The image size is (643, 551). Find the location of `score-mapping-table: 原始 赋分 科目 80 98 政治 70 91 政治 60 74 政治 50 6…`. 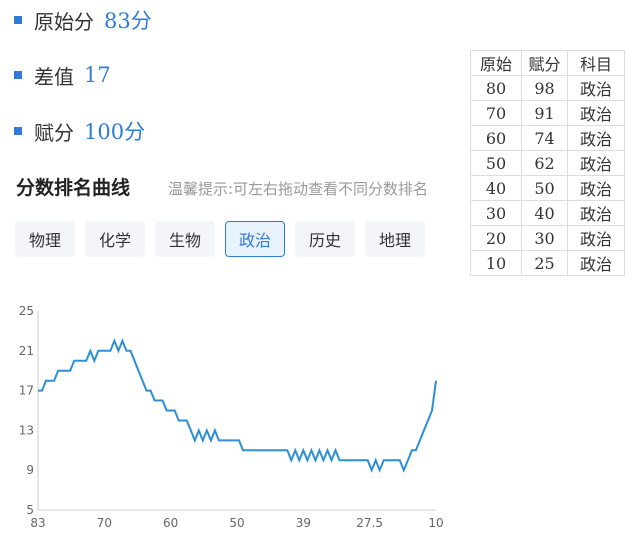

score-mapping-table: 原始 赋分 科目 80 98 政治 70 91 政治 60 74 政治 50 6… is located at coordinates (547, 163).